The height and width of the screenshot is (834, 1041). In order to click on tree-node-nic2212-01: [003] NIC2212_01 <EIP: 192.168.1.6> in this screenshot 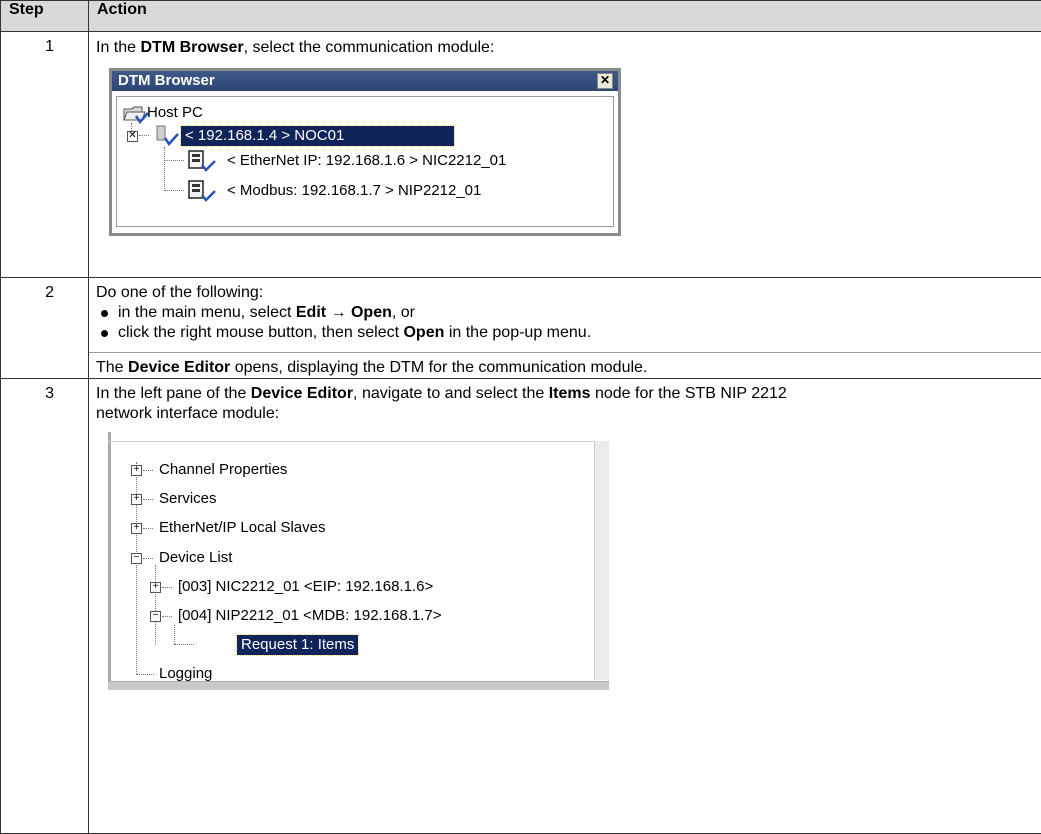, I will do `click(305, 587)`.